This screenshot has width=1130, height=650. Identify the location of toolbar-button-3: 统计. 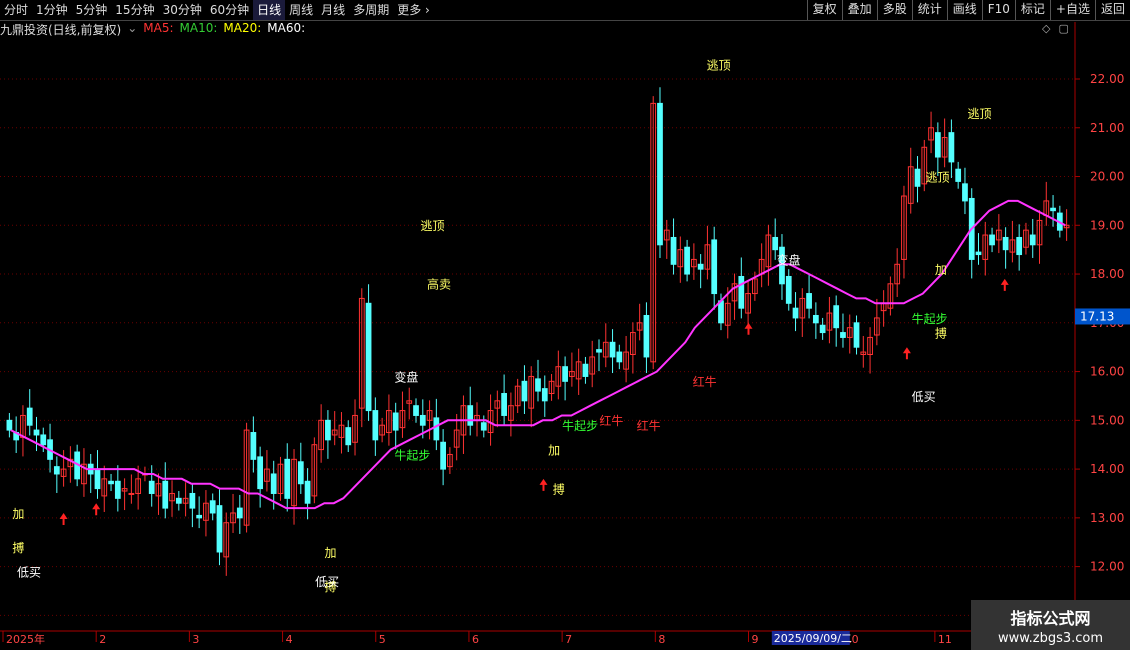
(929, 10).